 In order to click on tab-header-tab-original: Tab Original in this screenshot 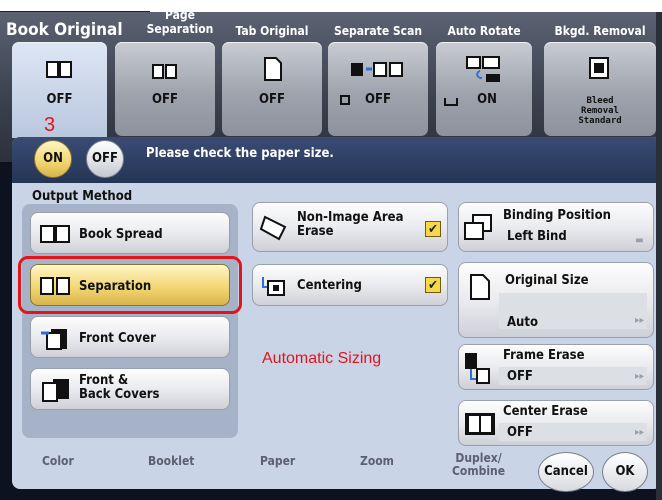, I will do `click(272, 31)`.